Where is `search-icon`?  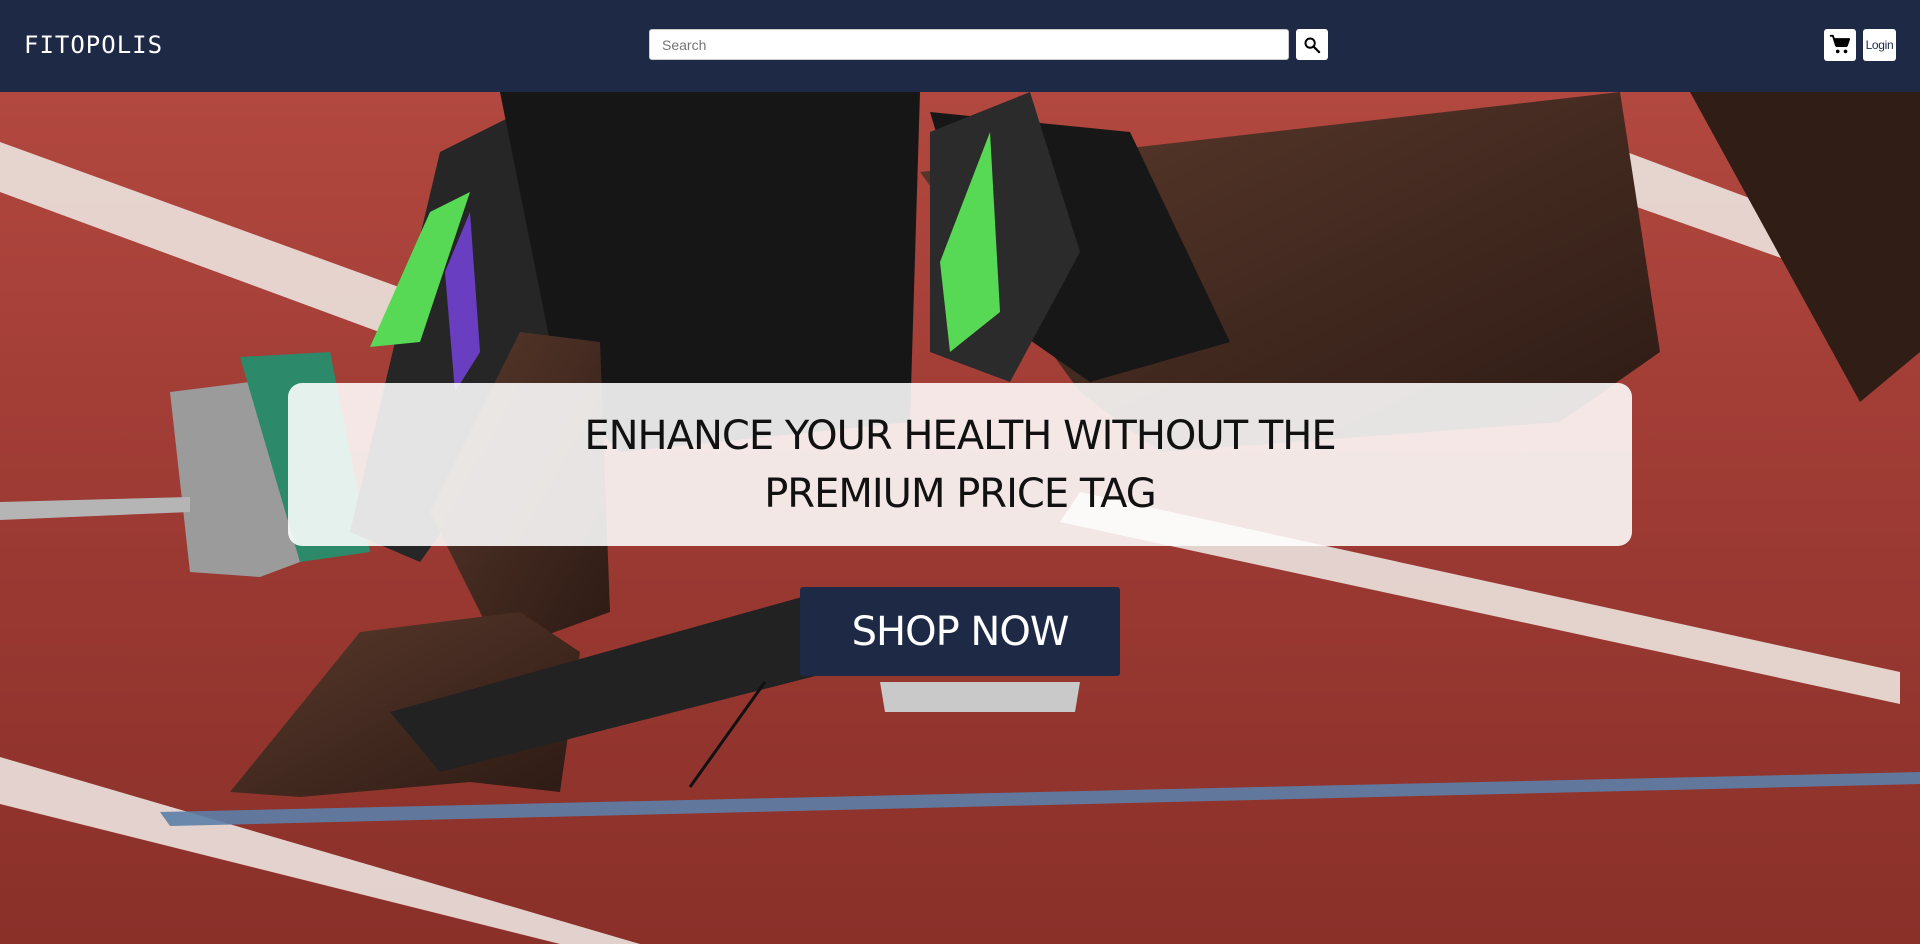
search-icon is located at coordinates (1312, 45).